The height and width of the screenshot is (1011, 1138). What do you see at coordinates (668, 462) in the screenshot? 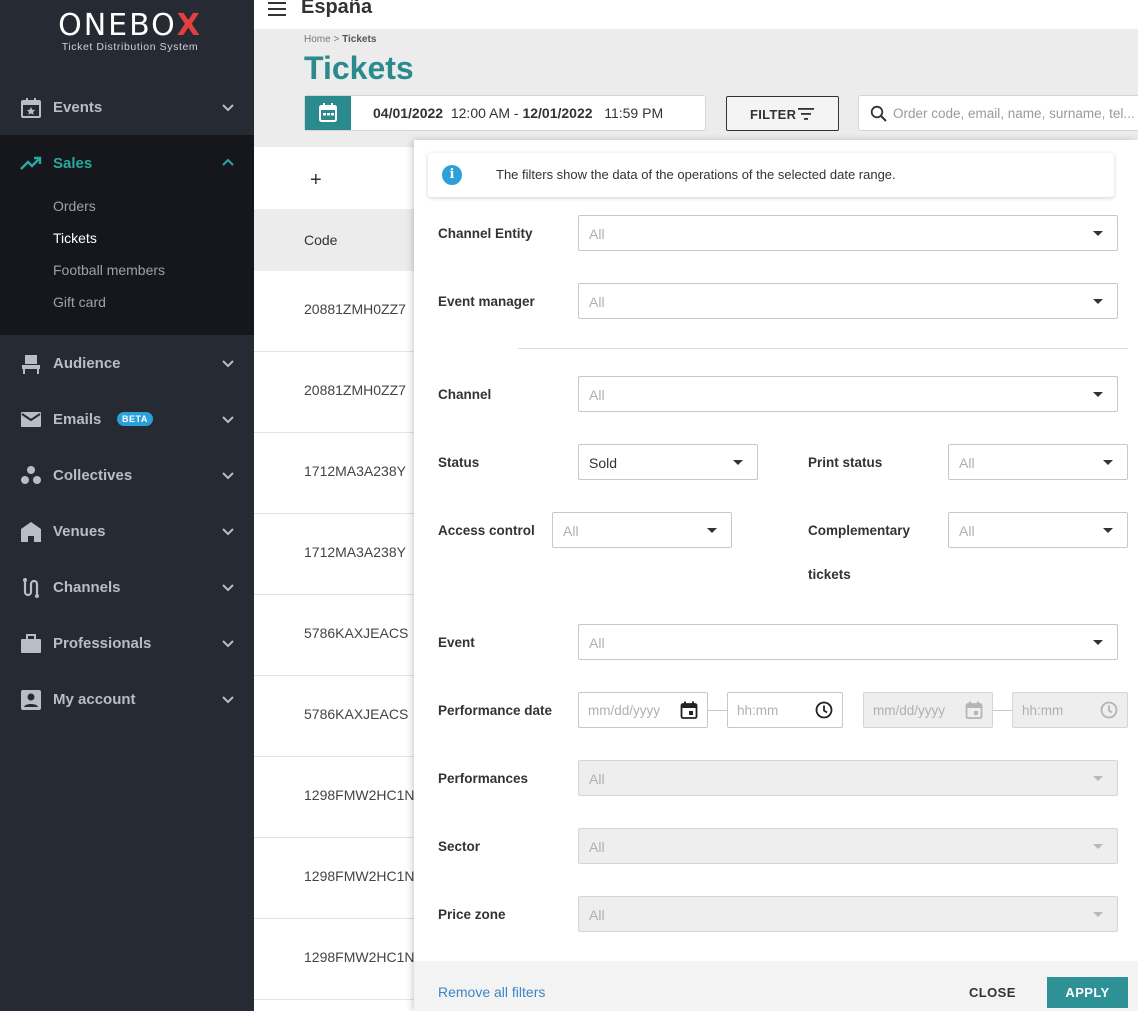
I see `status-select: Sold` at bounding box center [668, 462].